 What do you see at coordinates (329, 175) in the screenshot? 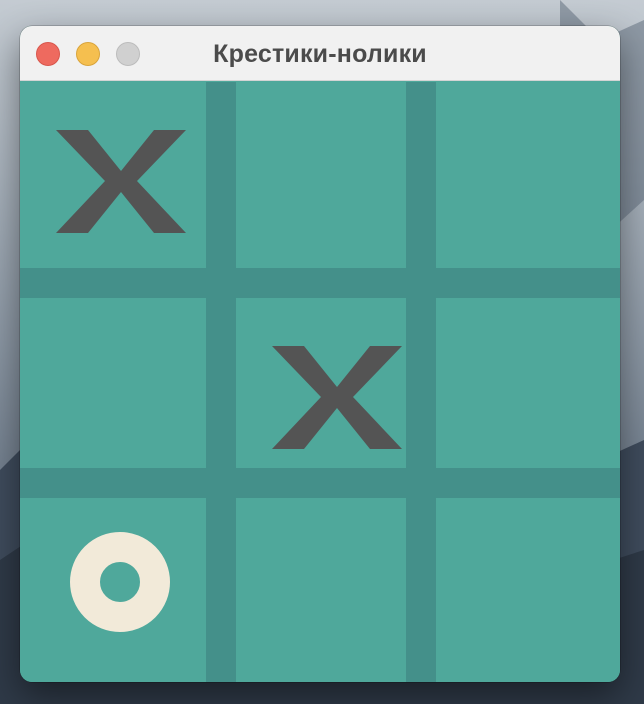
I see `cell-r1-c2` at bounding box center [329, 175].